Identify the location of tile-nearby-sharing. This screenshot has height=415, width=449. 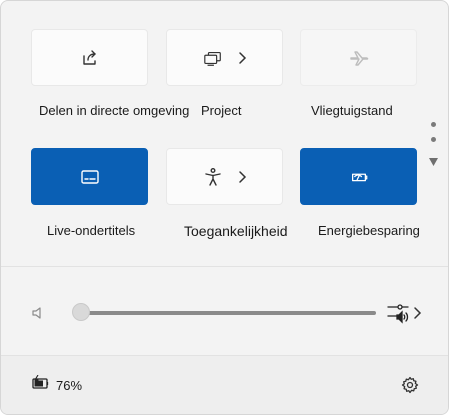
(89, 57).